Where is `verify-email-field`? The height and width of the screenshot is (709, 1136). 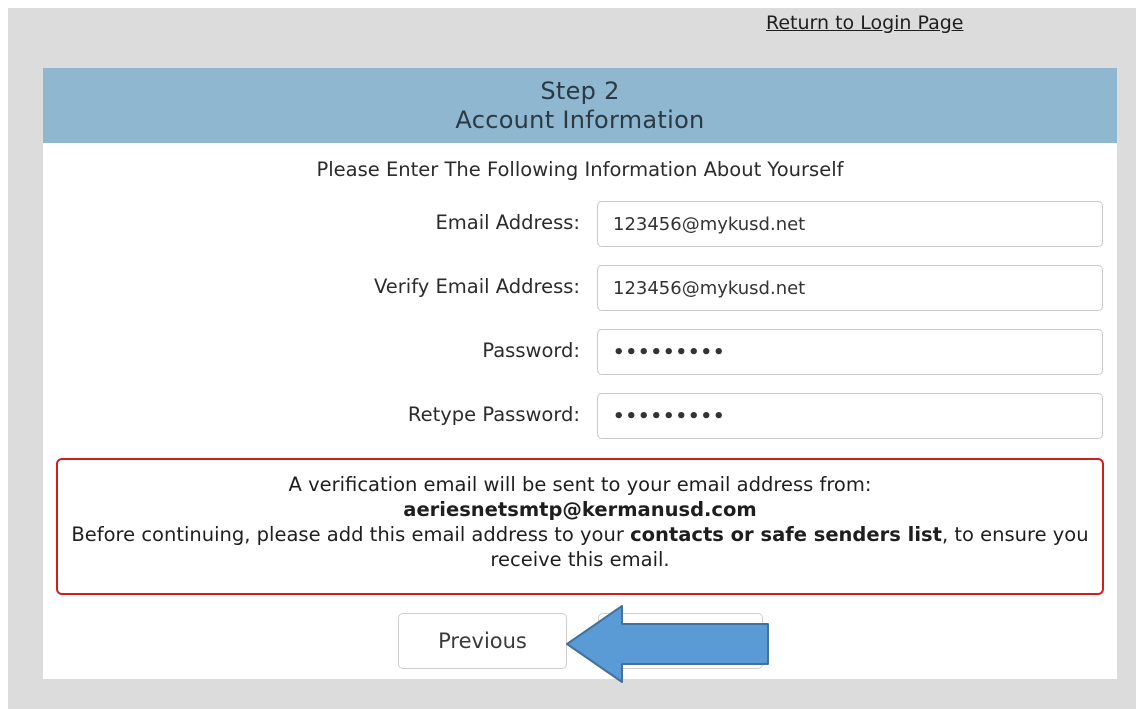
verify-email-field is located at coordinates (850, 288).